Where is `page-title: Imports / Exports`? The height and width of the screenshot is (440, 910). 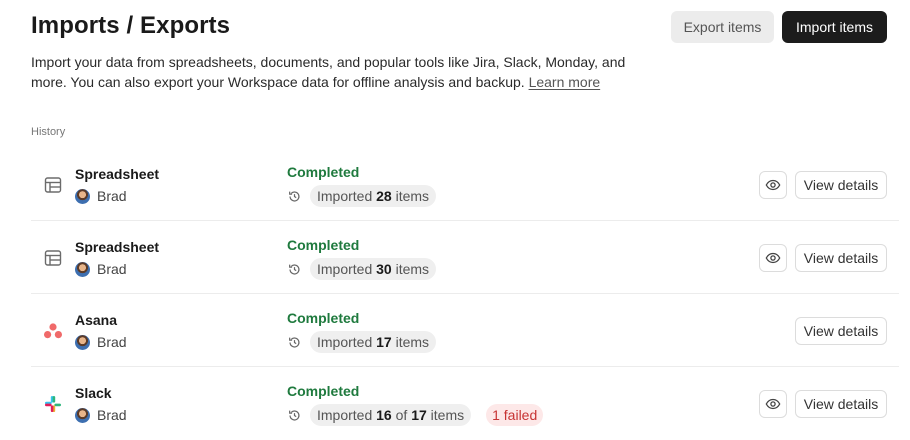 page-title: Imports / Exports is located at coordinates (131, 25).